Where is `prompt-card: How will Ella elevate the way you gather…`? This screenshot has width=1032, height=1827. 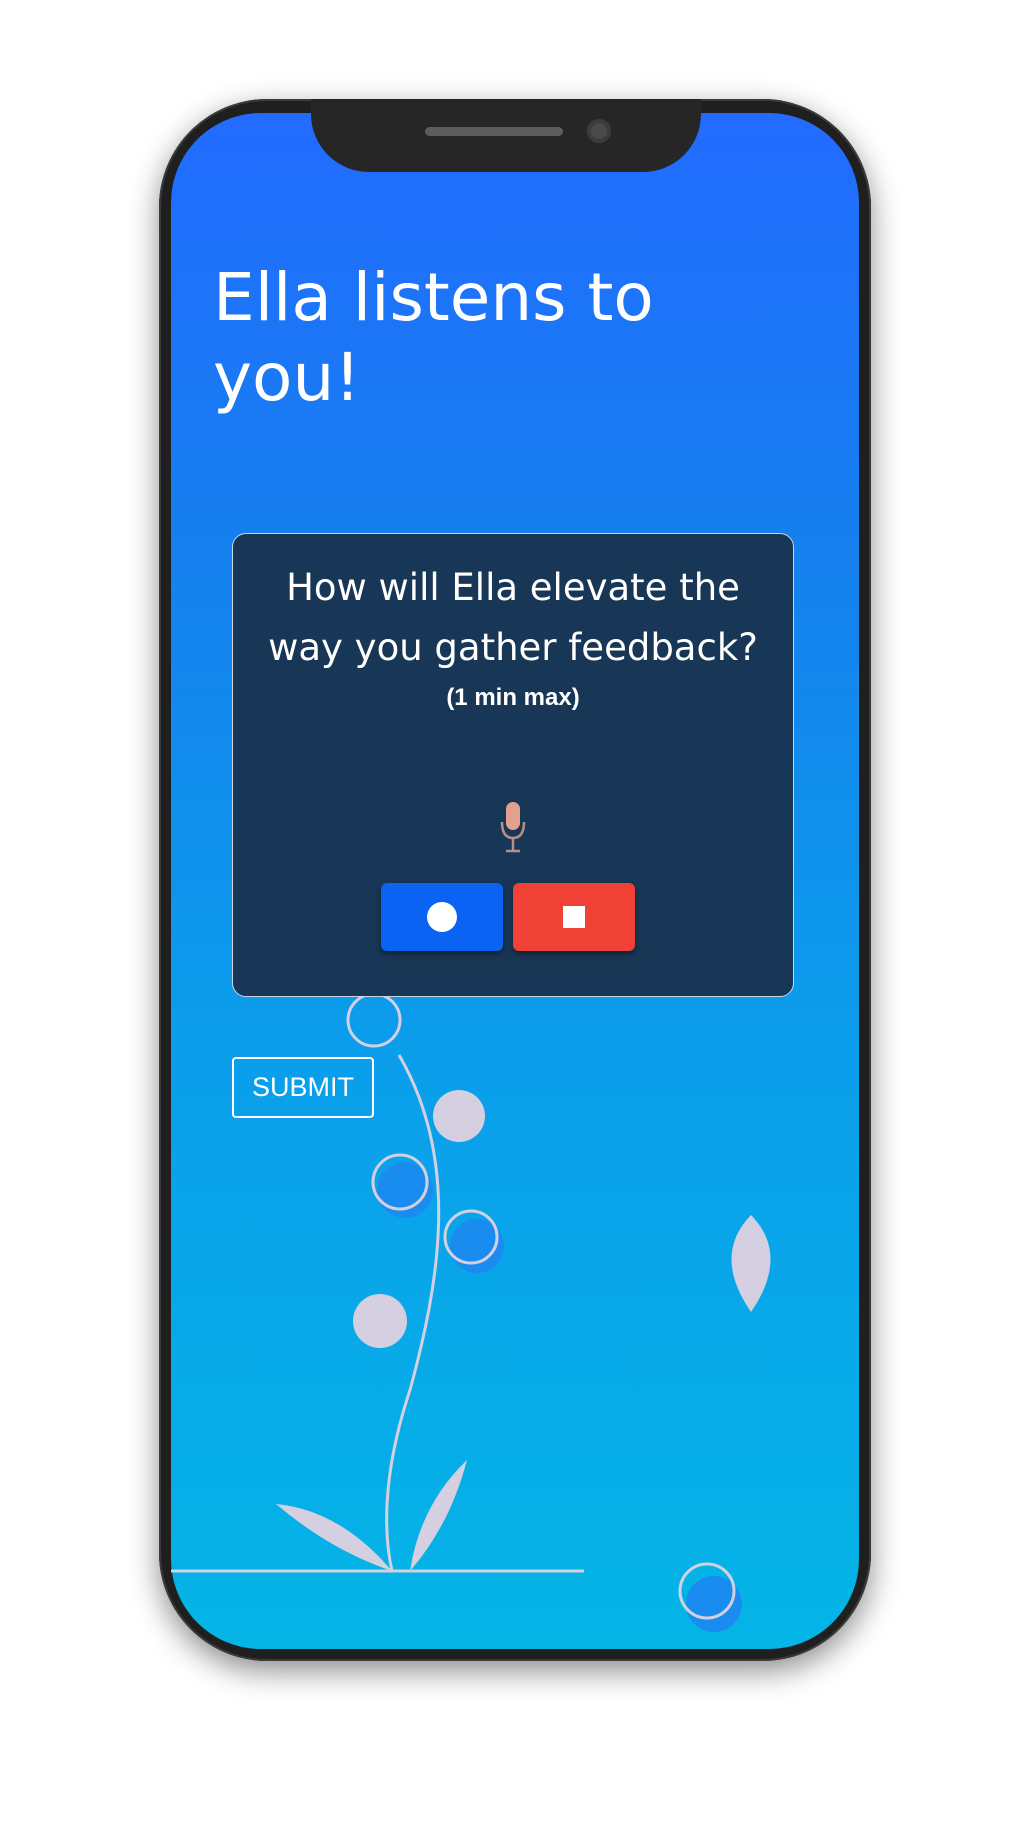
prompt-card: How will Ella elevate the way you gather… is located at coordinates (513, 765).